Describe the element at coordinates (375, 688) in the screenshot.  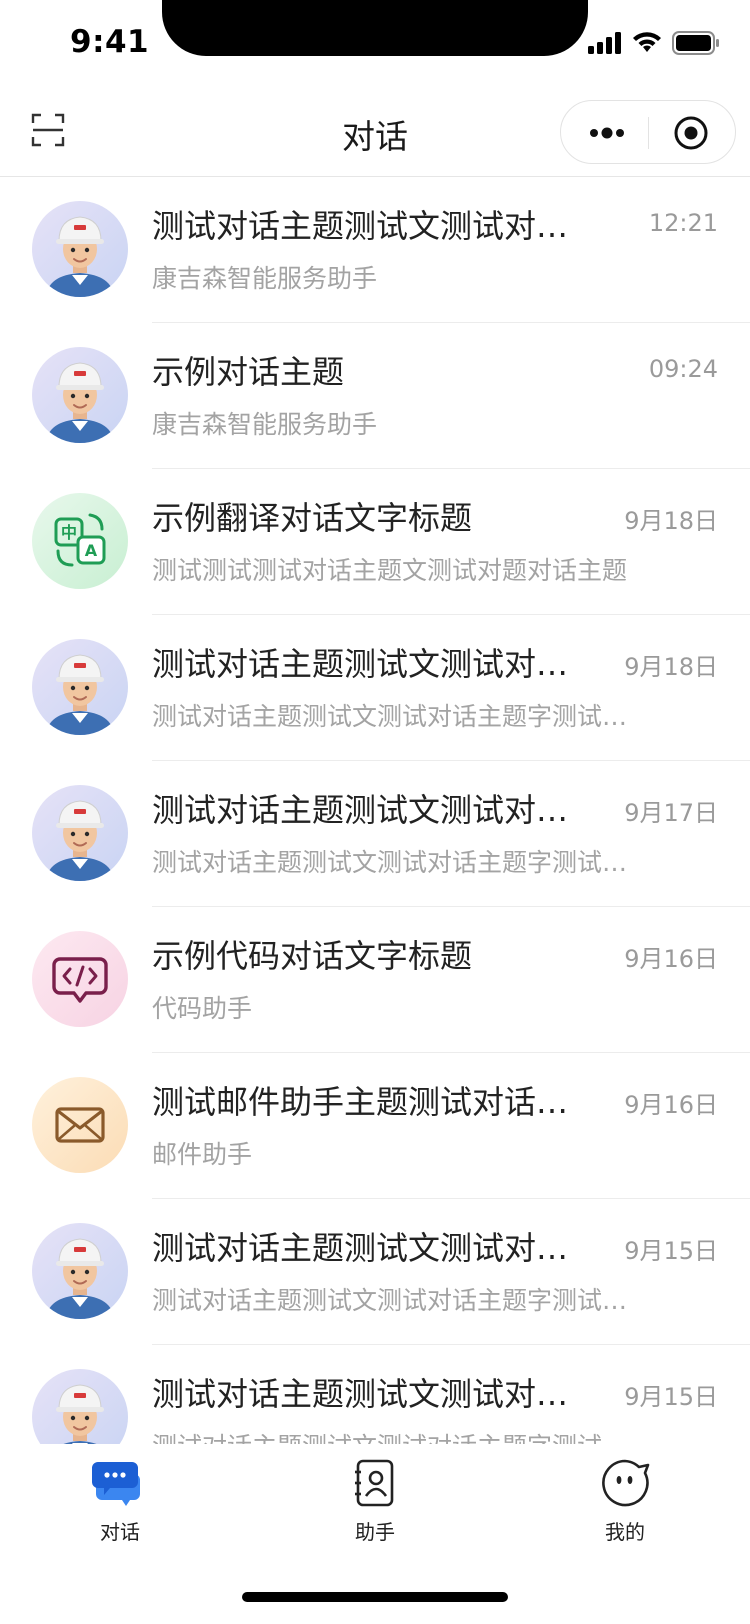
I see `conversation-item: 测试对话主题测试文测试对话主题 9月18日测试对话主题测试文测试对话主题字测试对话` at that location.